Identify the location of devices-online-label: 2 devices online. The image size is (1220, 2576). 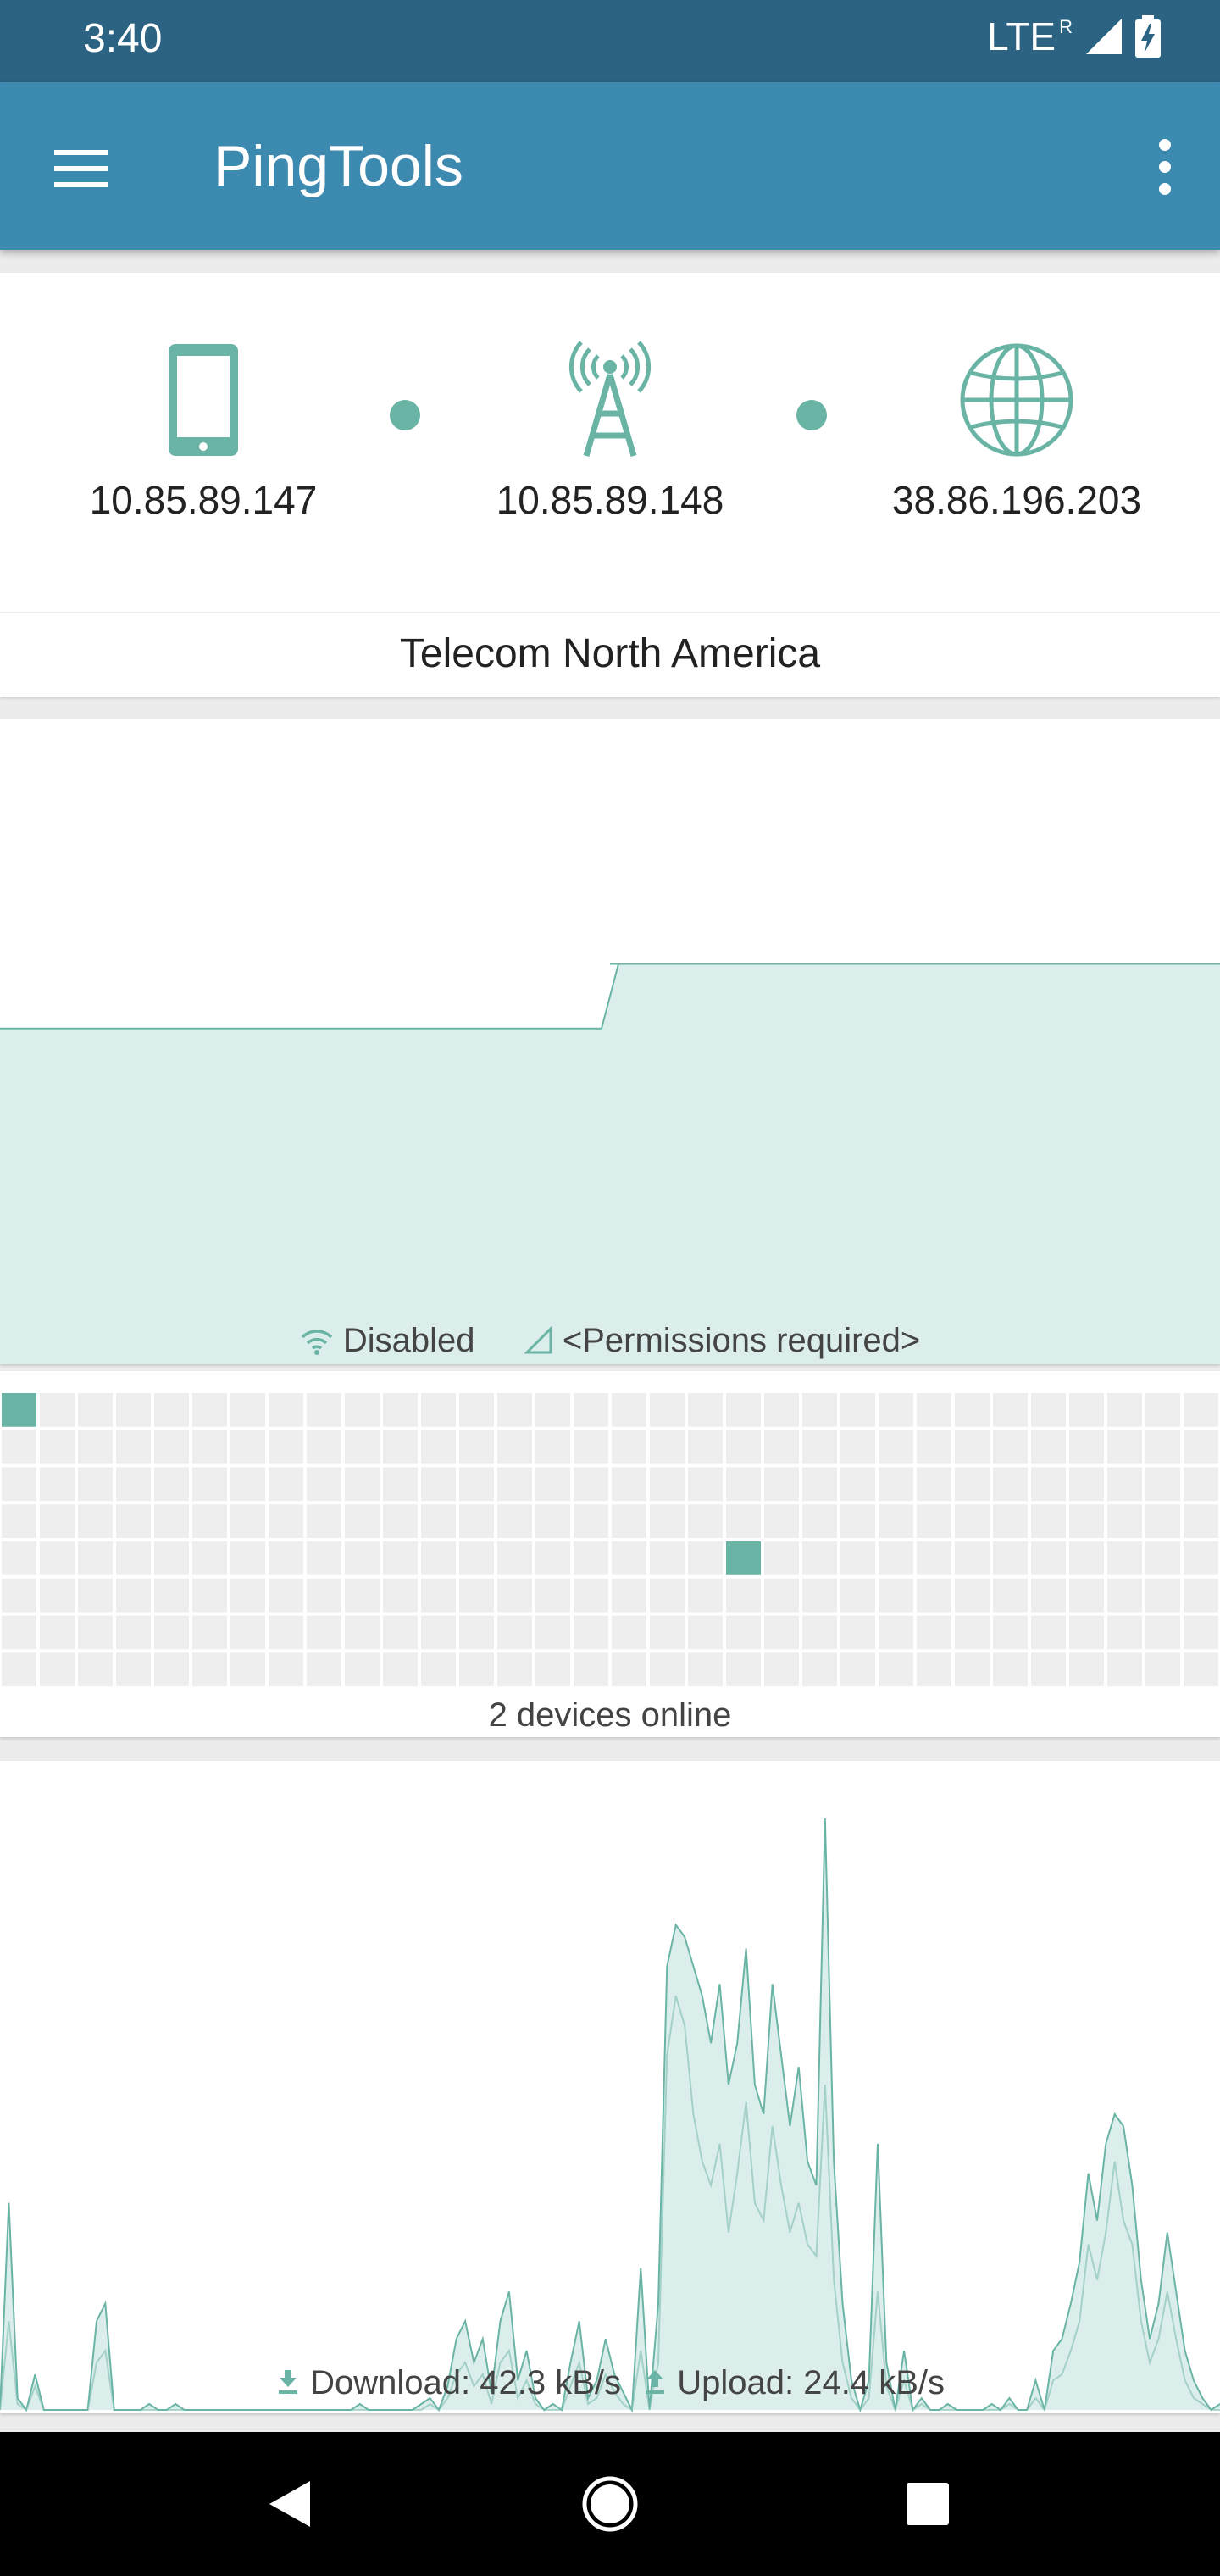
(610, 1715).